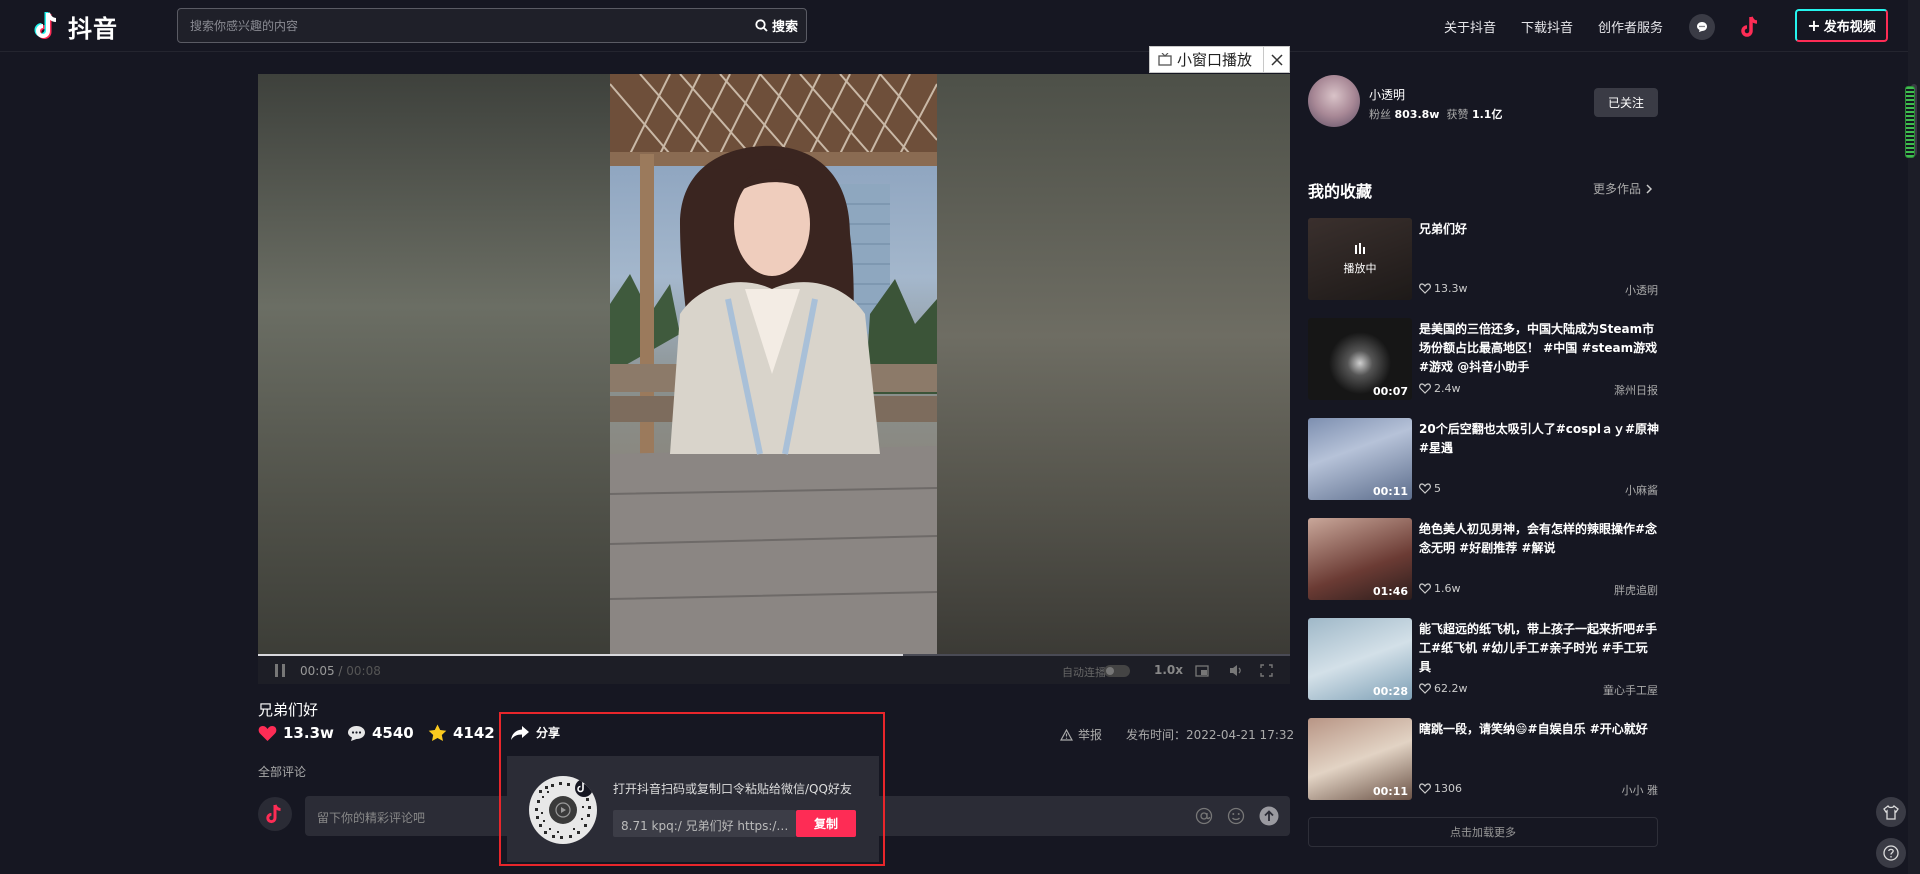 This screenshot has height=874, width=1920. I want to click on nav-about: 关于抖音, so click(1470, 26).